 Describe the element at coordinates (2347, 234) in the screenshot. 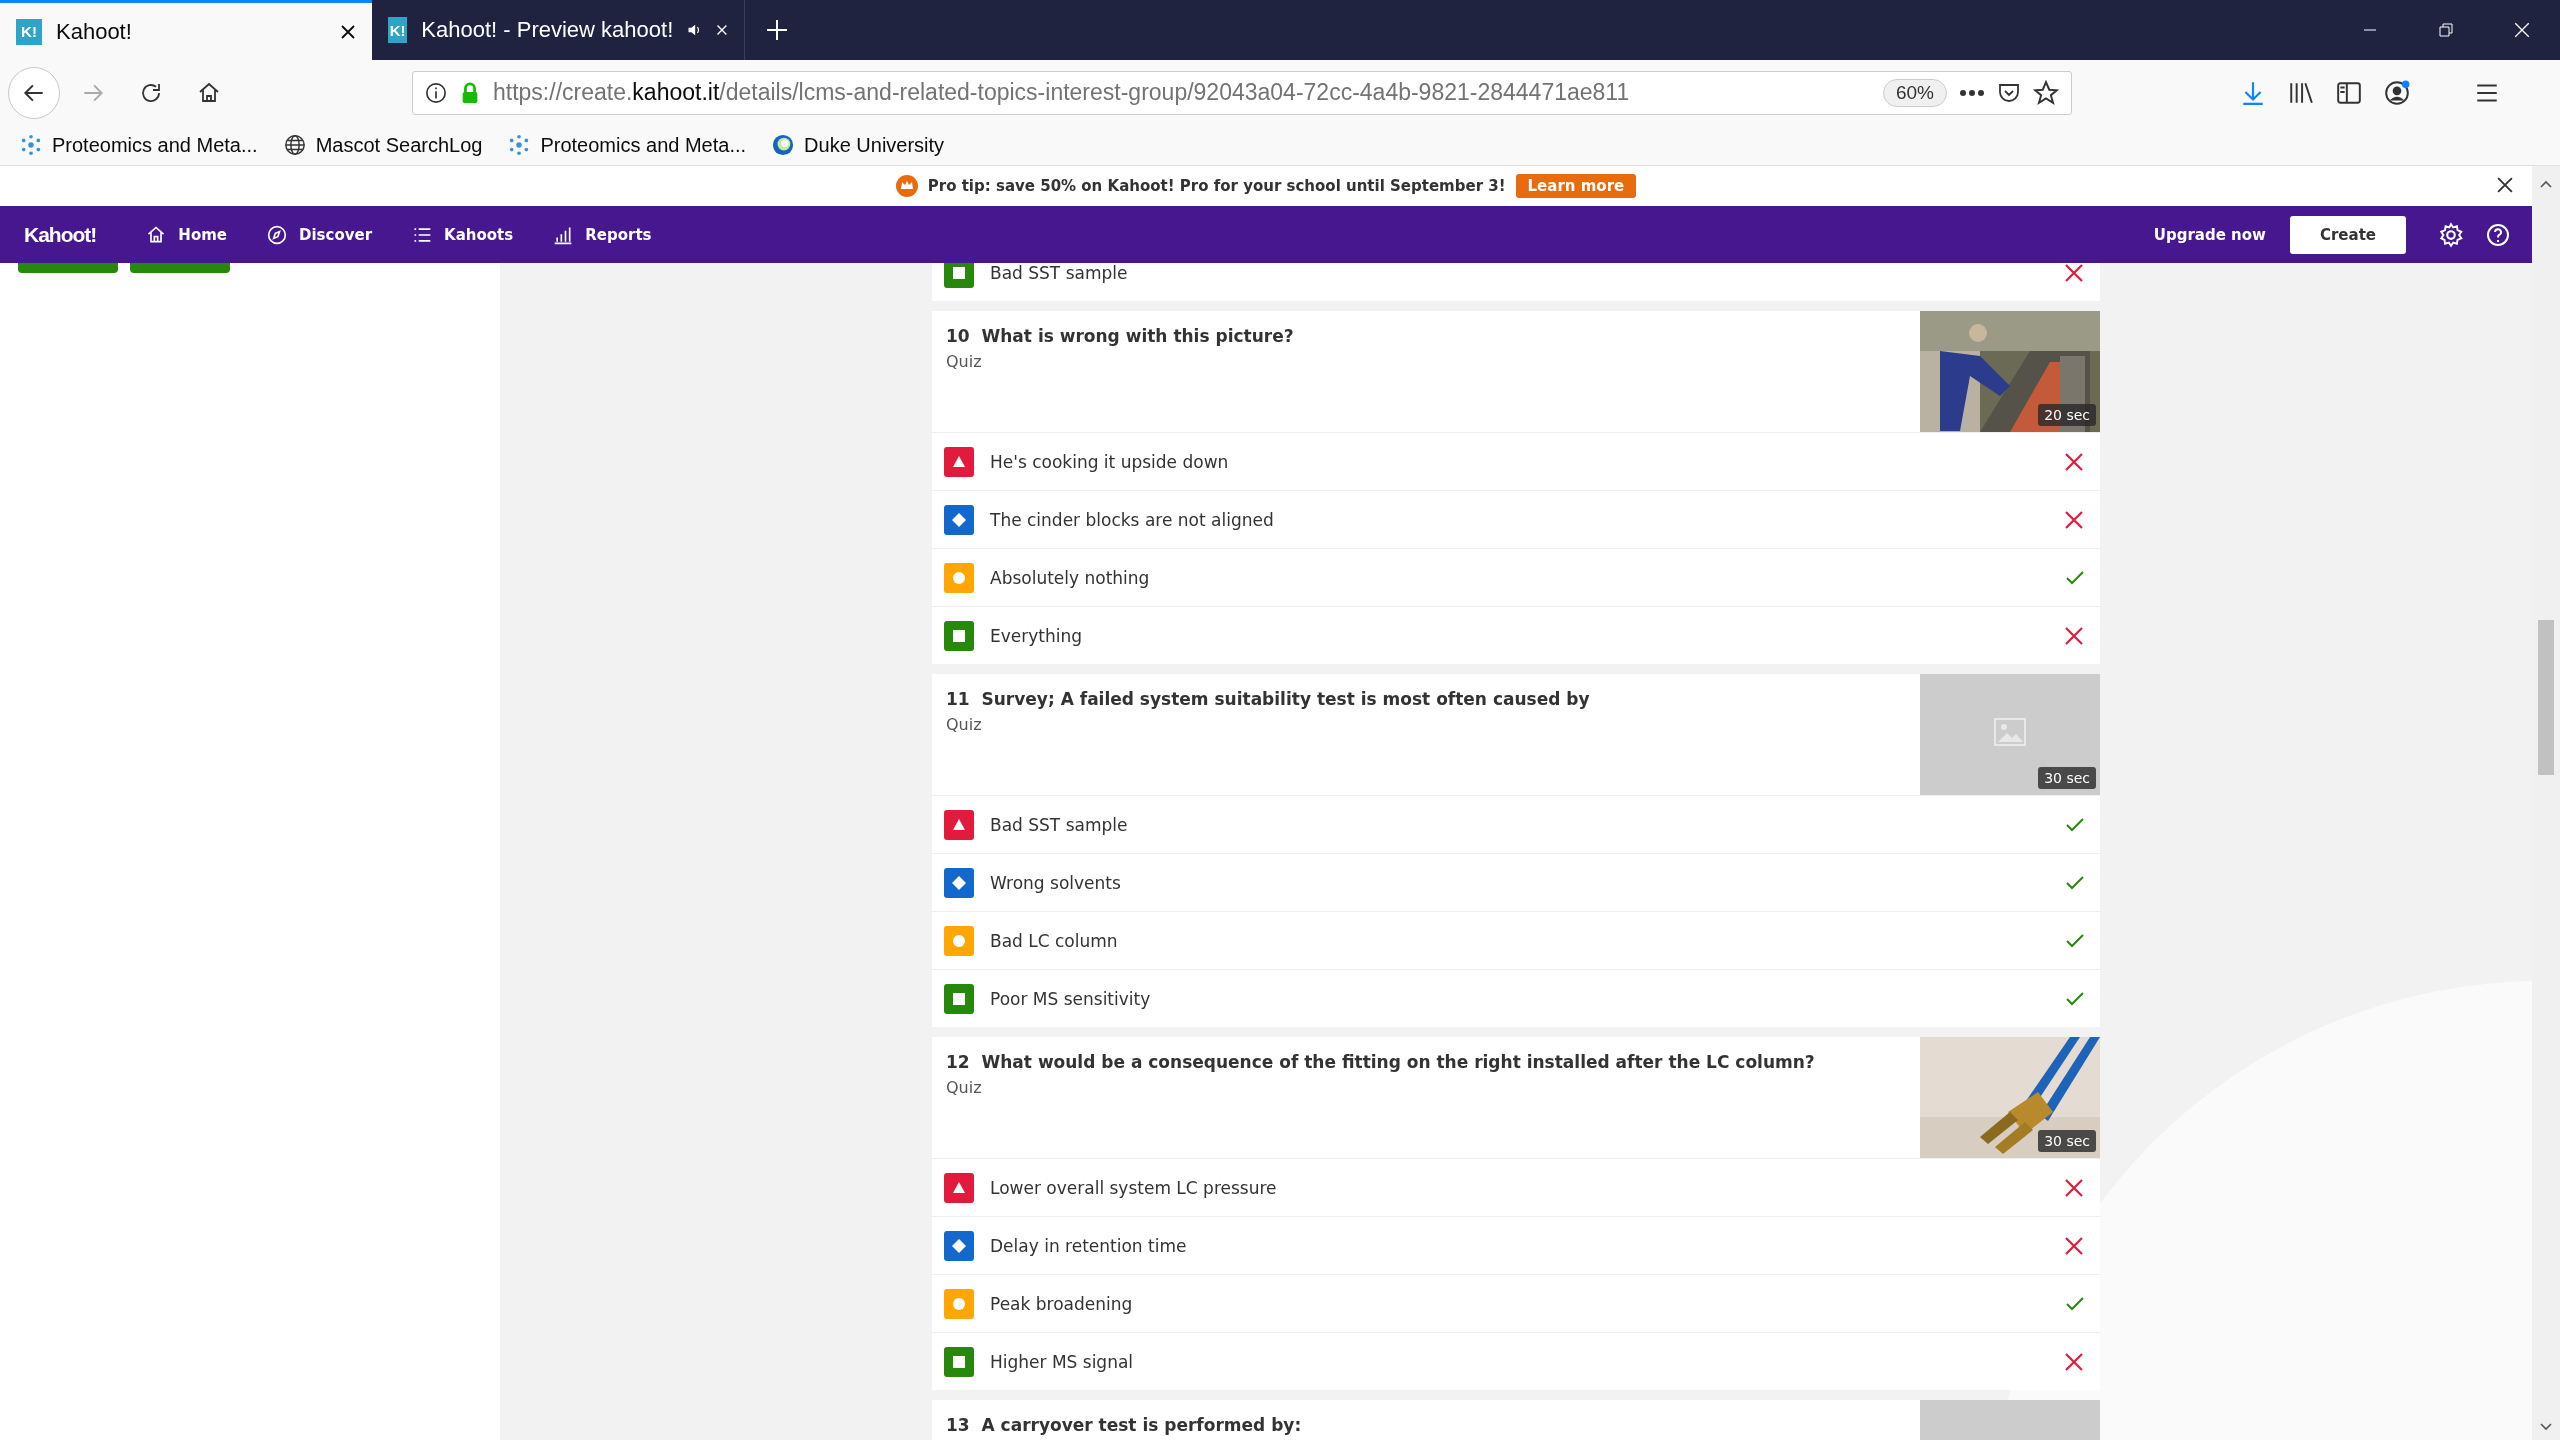

I see `create-button: Create` at that location.